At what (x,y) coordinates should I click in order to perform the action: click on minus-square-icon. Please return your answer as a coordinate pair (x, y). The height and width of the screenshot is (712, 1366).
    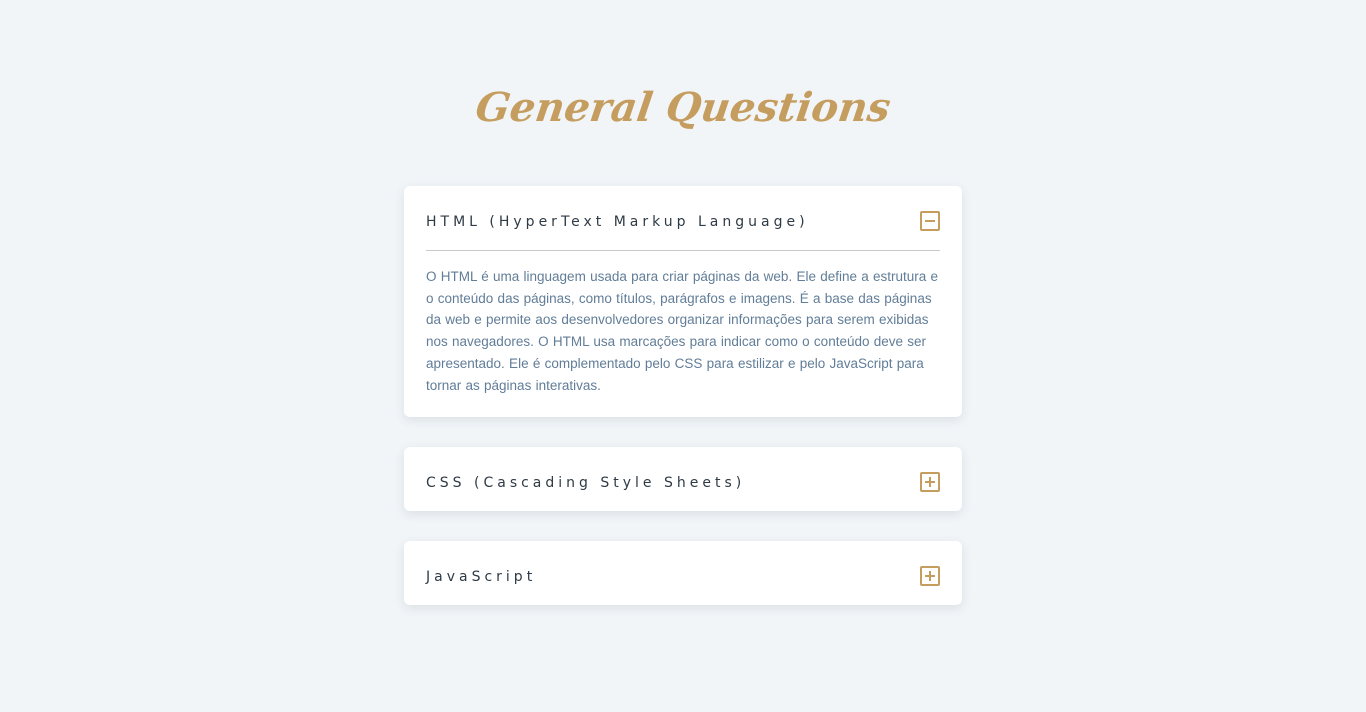
    Looking at the image, I should click on (930, 220).